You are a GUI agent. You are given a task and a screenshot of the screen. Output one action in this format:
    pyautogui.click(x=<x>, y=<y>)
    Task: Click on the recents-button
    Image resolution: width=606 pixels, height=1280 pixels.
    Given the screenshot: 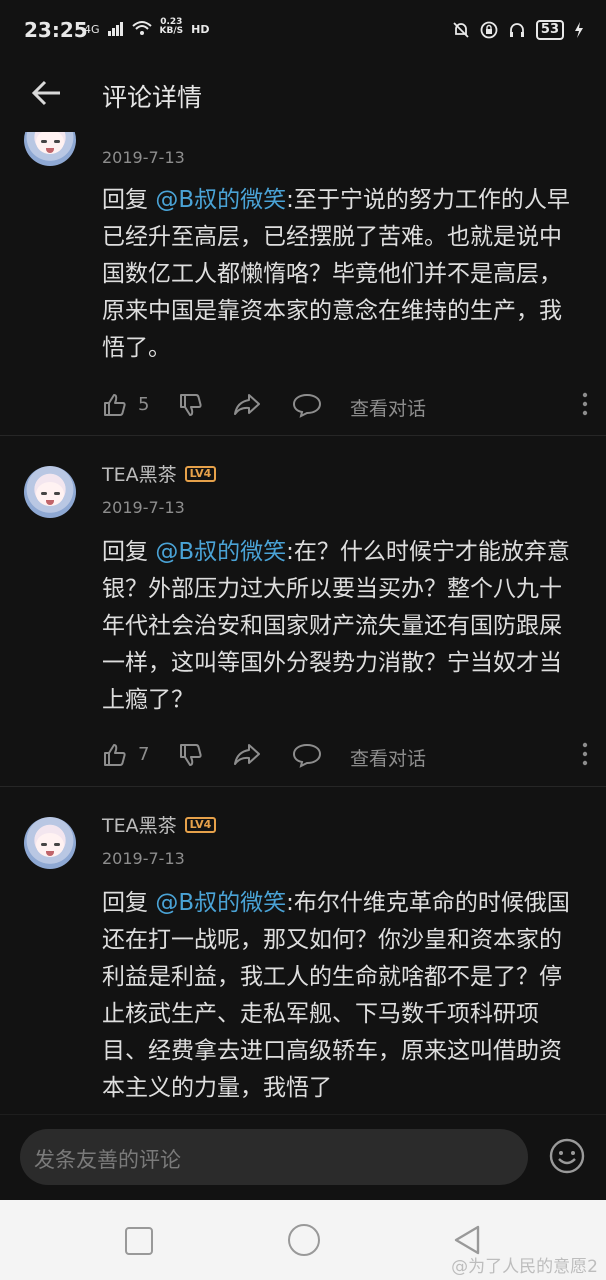 What is the action you would take?
    pyautogui.click(x=139, y=1241)
    